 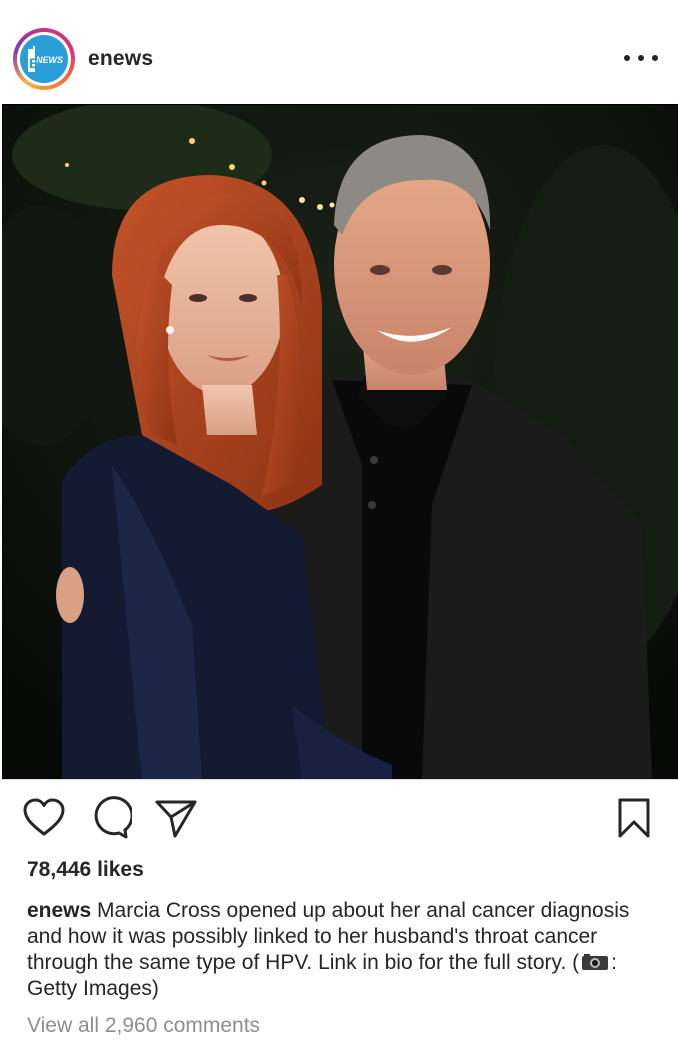 I want to click on heart-icon, so click(x=44, y=818).